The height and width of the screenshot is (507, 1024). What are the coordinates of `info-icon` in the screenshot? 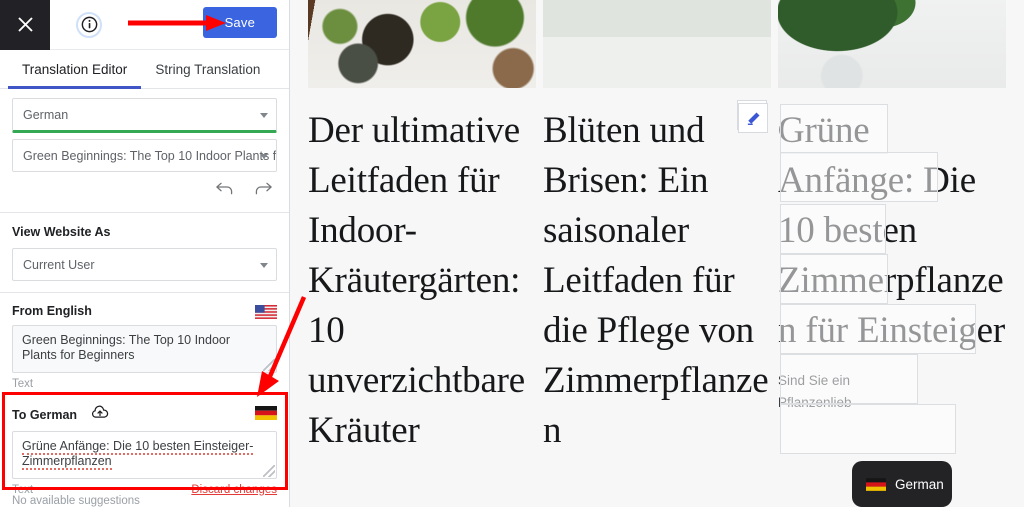 It's located at (89, 24).